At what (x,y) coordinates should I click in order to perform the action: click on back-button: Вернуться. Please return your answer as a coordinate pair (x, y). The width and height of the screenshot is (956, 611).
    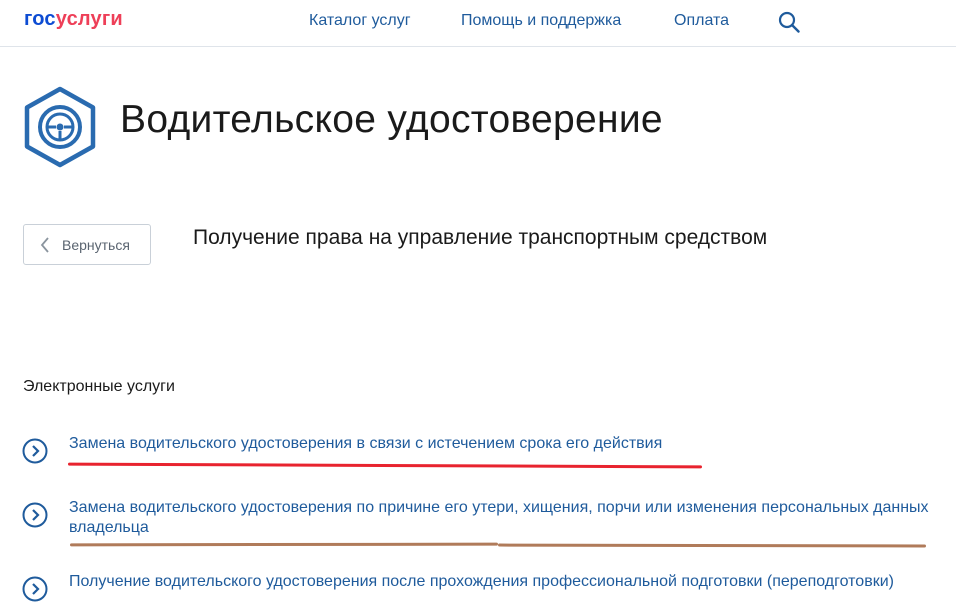
    Looking at the image, I should click on (87, 244).